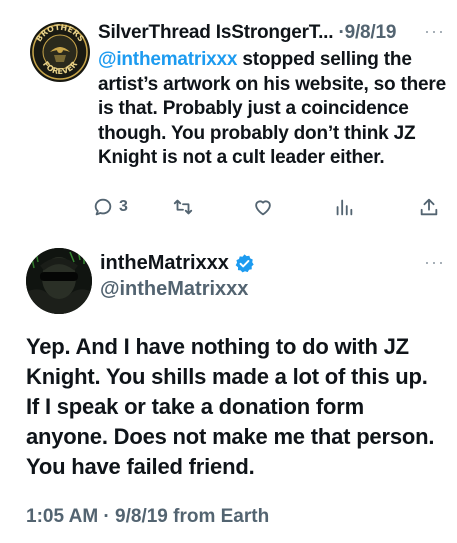 Image resolution: width=457 pixels, height=543 pixels. I want to click on reply-button: 3, so click(110, 207).